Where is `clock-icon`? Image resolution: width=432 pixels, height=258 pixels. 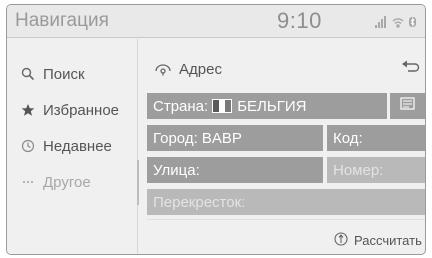 clock-icon is located at coordinates (28, 146).